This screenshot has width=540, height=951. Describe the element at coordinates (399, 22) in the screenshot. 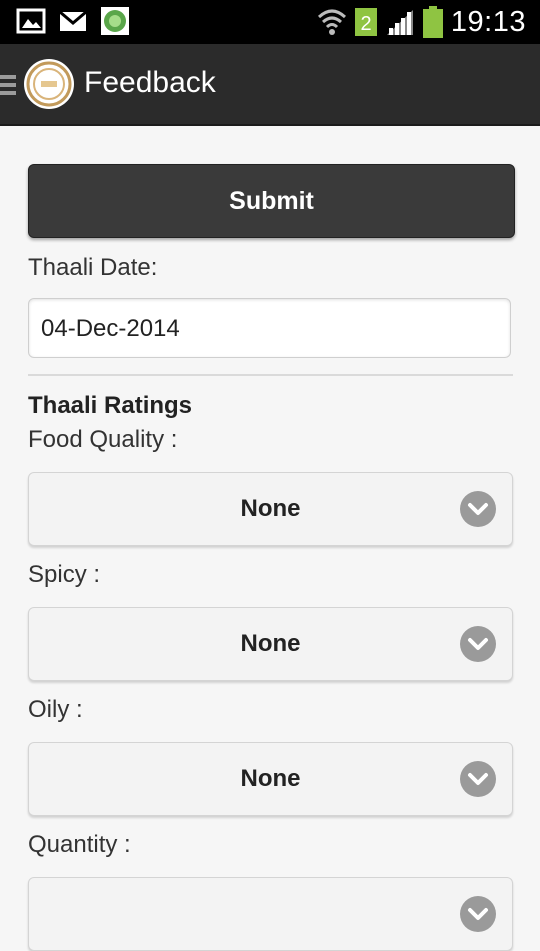

I see `signal-icon` at that location.